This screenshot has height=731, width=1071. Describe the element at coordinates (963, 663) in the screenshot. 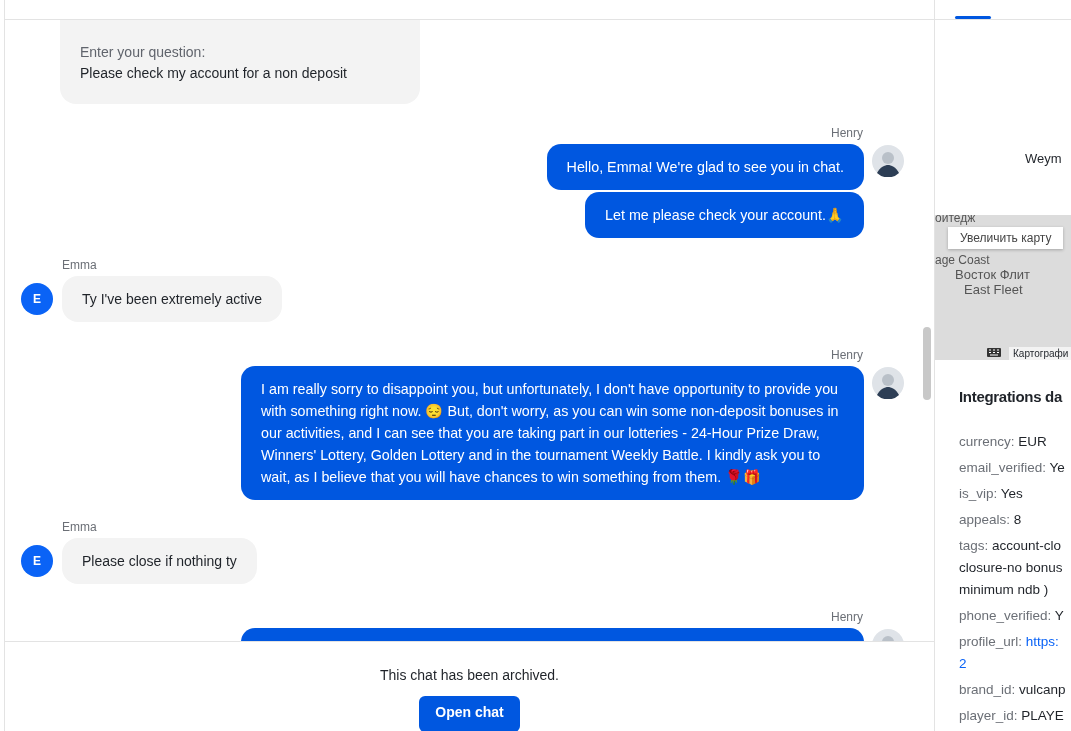

I see `field-link: 2` at that location.